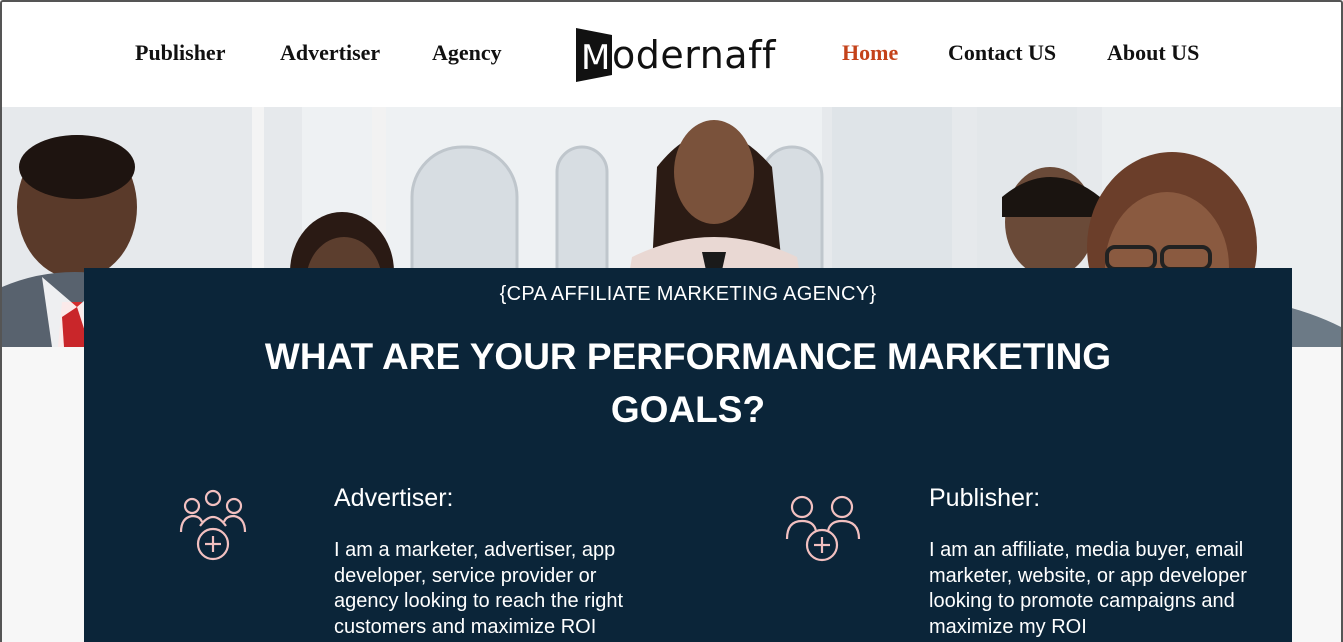 This screenshot has width=1343, height=642. Describe the element at coordinates (688, 294) in the screenshot. I see `section-kicker: {CPA AFFILIATE MARKETING AGENCY}` at that location.